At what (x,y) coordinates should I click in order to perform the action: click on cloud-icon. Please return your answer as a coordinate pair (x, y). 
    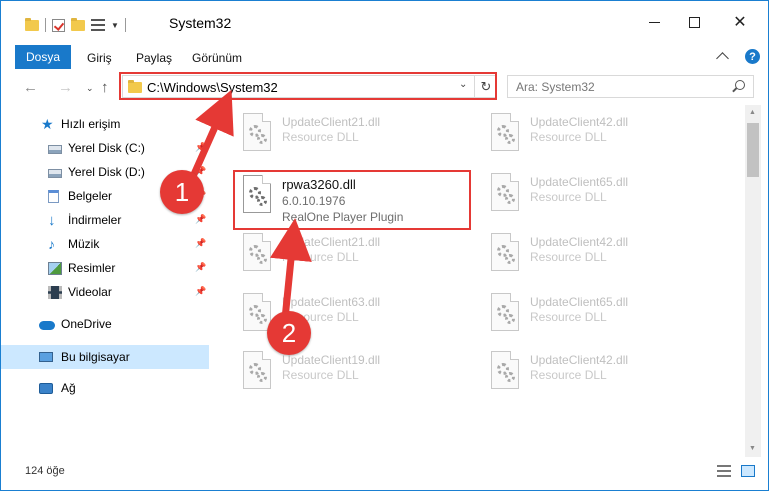
    Looking at the image, I should click on (47, 325).